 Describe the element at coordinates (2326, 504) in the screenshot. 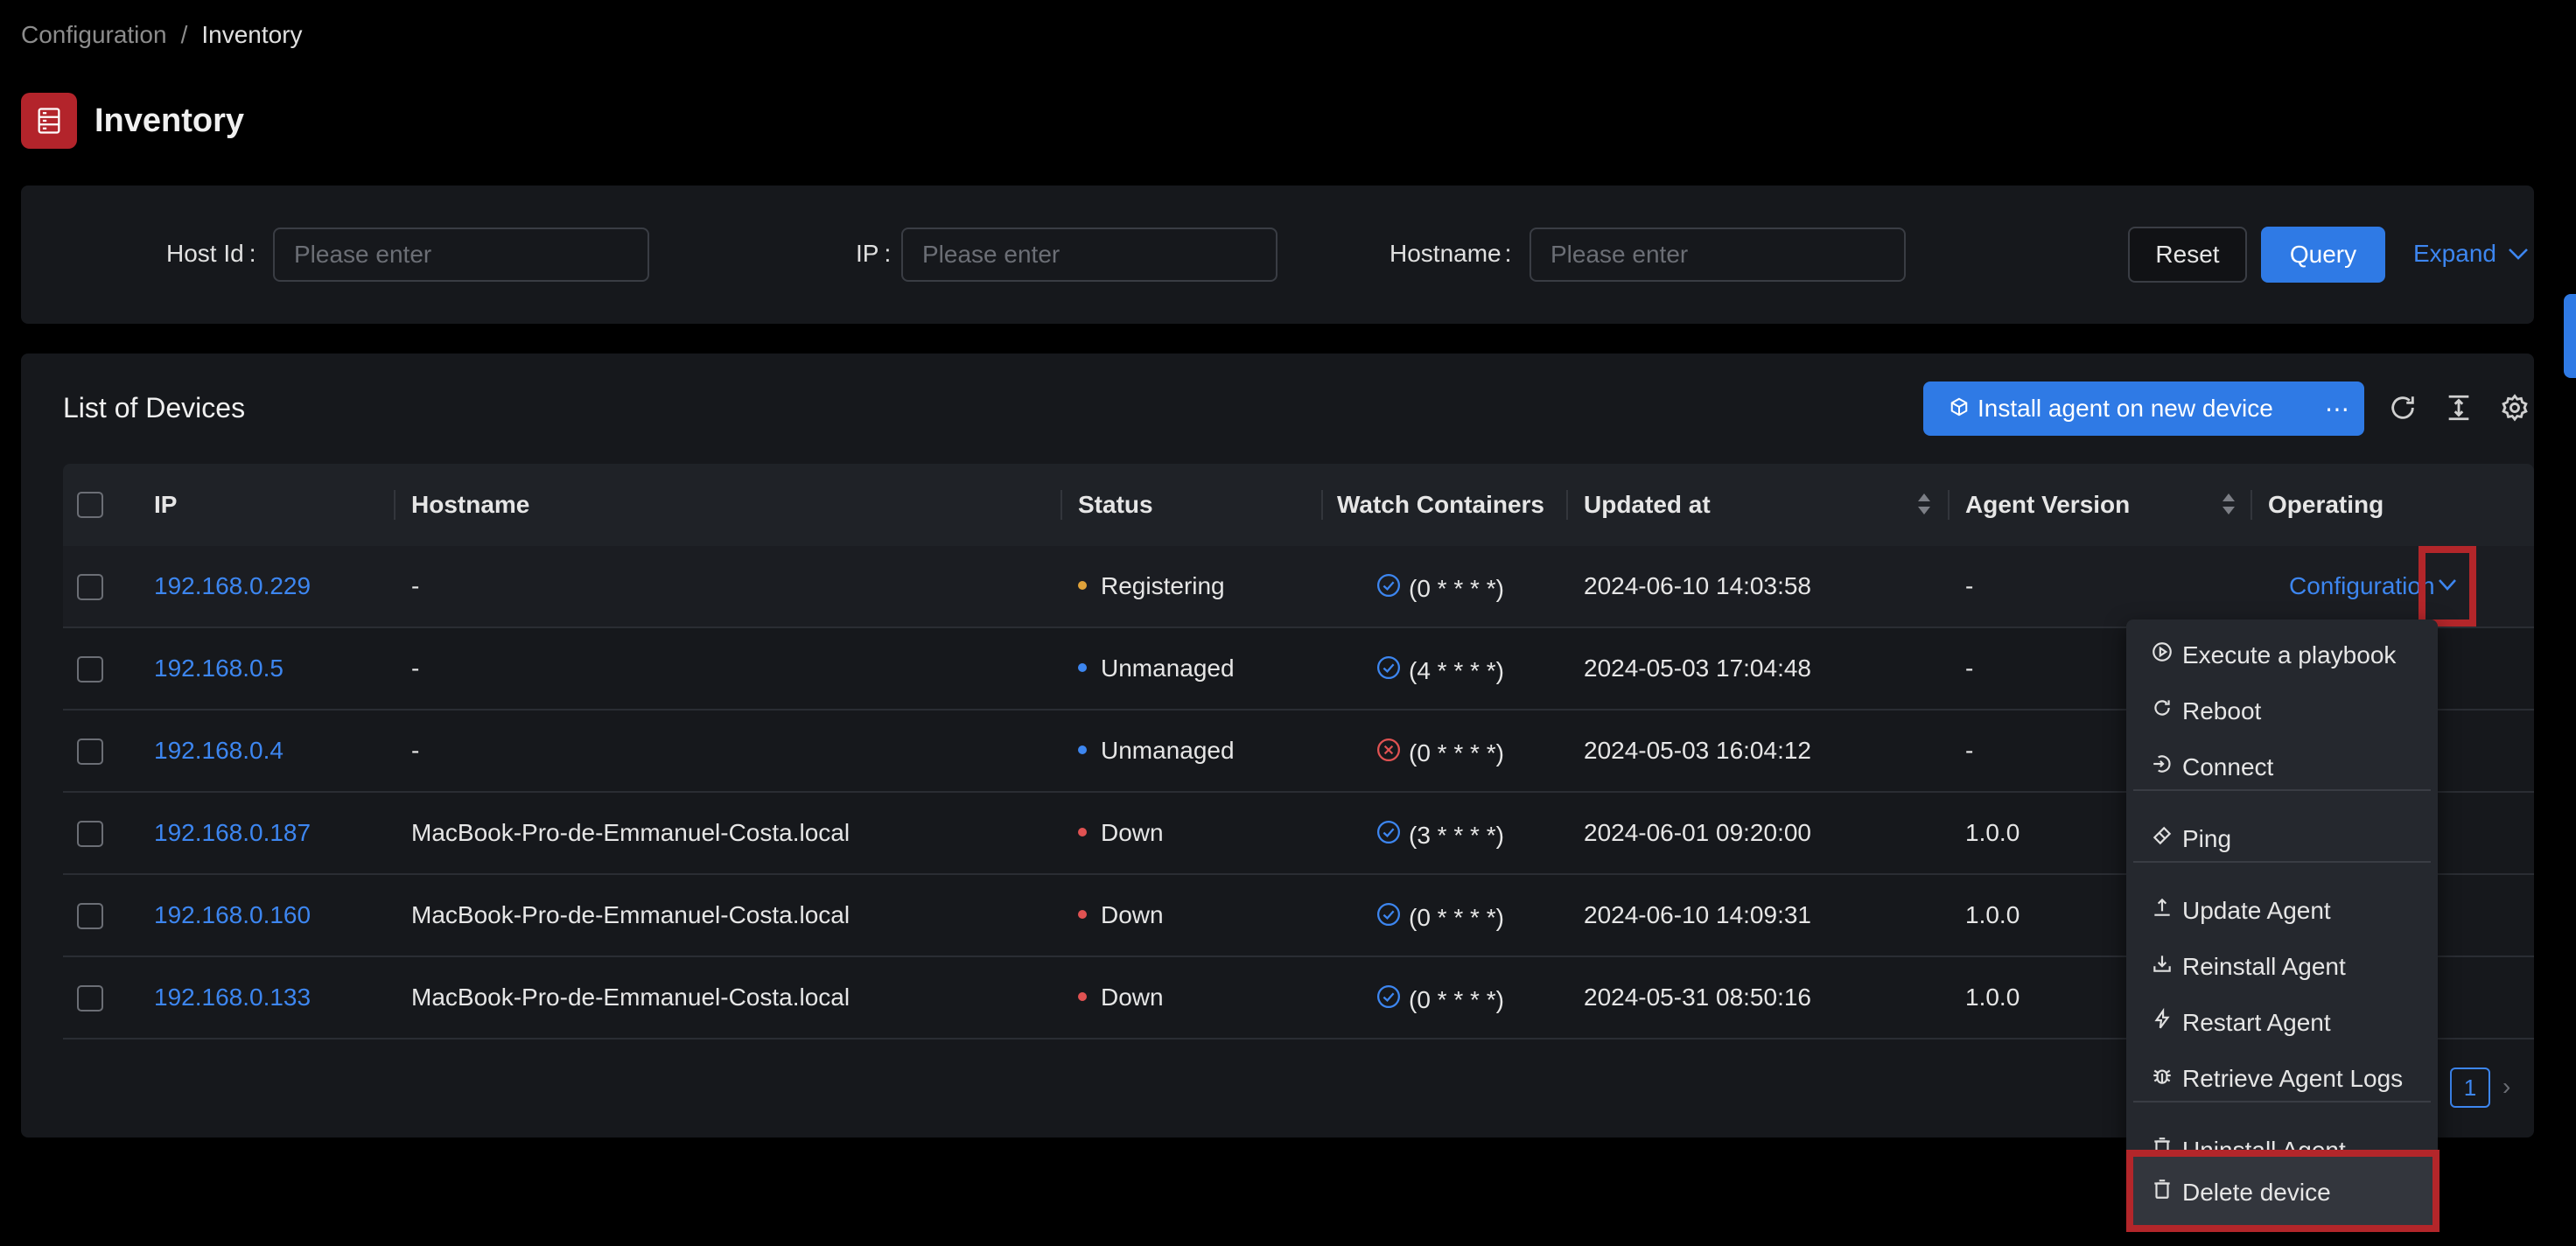

I see `column-operating: Operating` at that location.